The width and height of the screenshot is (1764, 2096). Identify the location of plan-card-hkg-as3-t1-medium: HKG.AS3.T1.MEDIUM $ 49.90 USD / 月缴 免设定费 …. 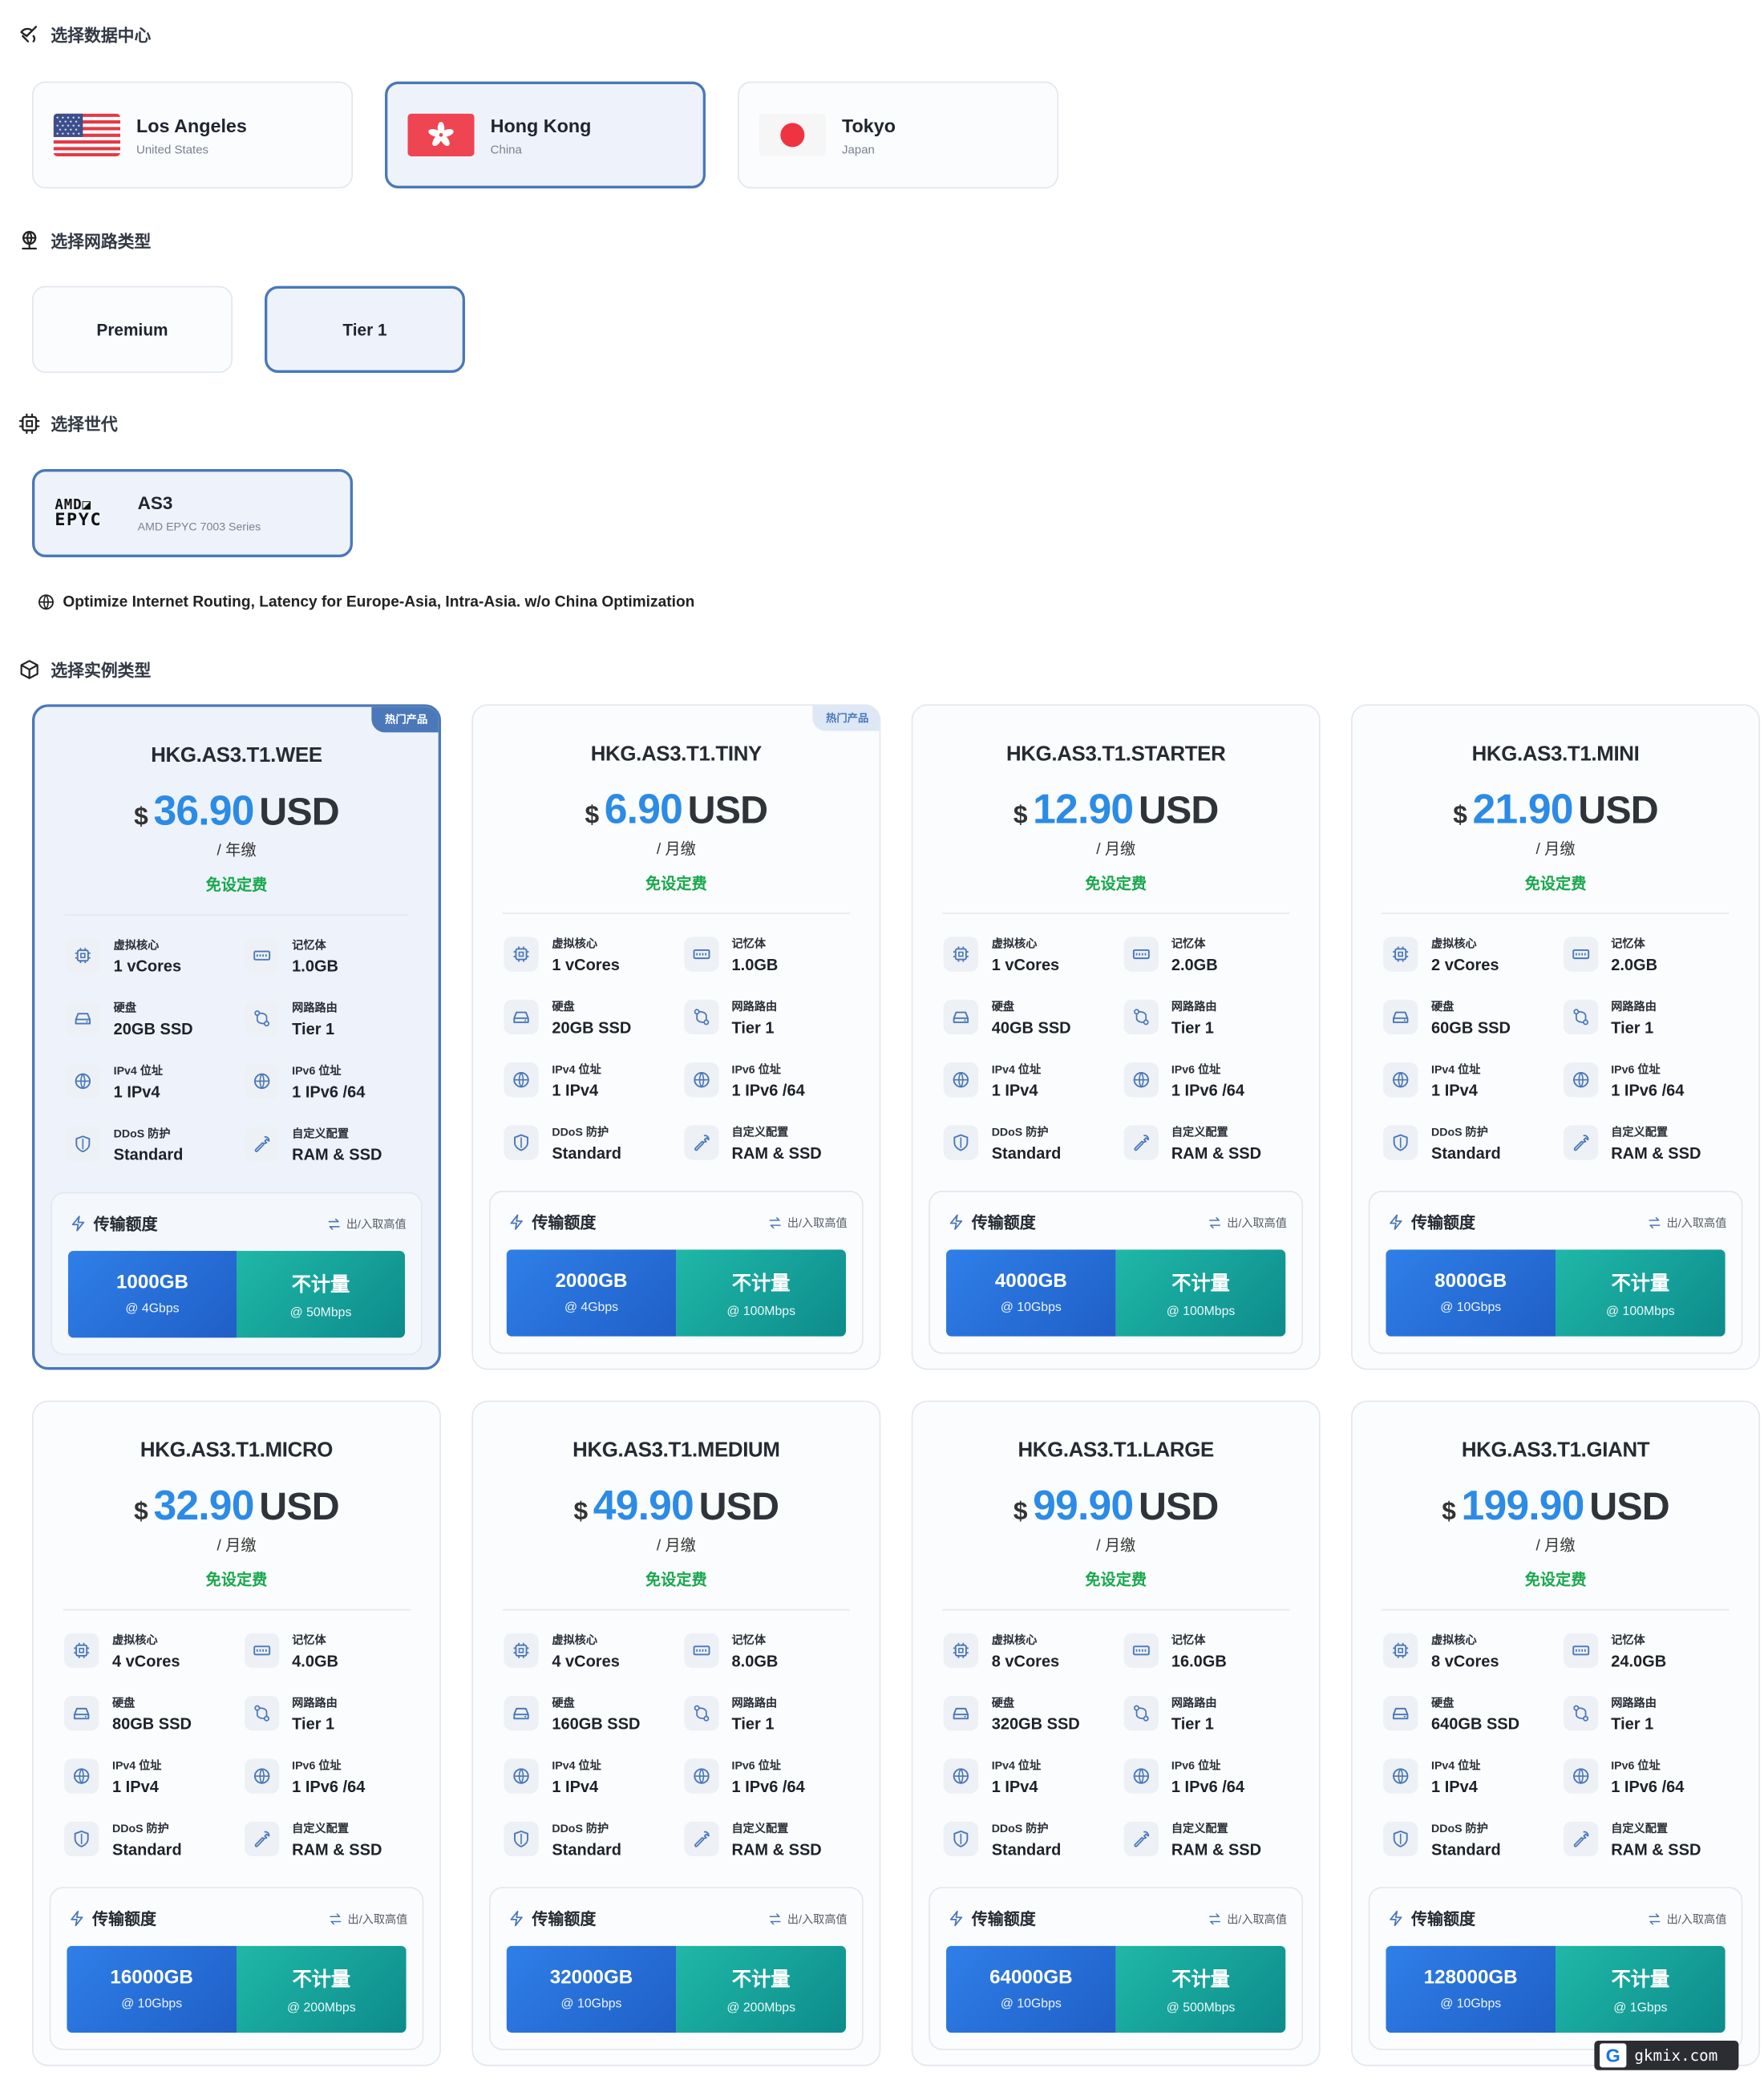
(676, 1733).